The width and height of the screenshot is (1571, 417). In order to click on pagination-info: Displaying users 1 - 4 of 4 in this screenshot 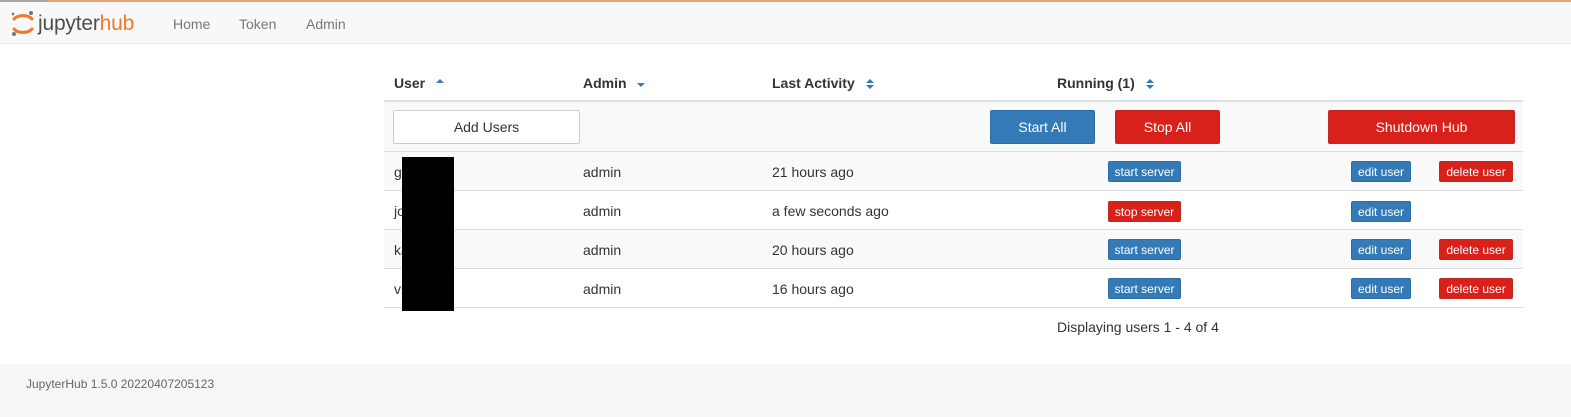, I will do `click(1138, 327)`.